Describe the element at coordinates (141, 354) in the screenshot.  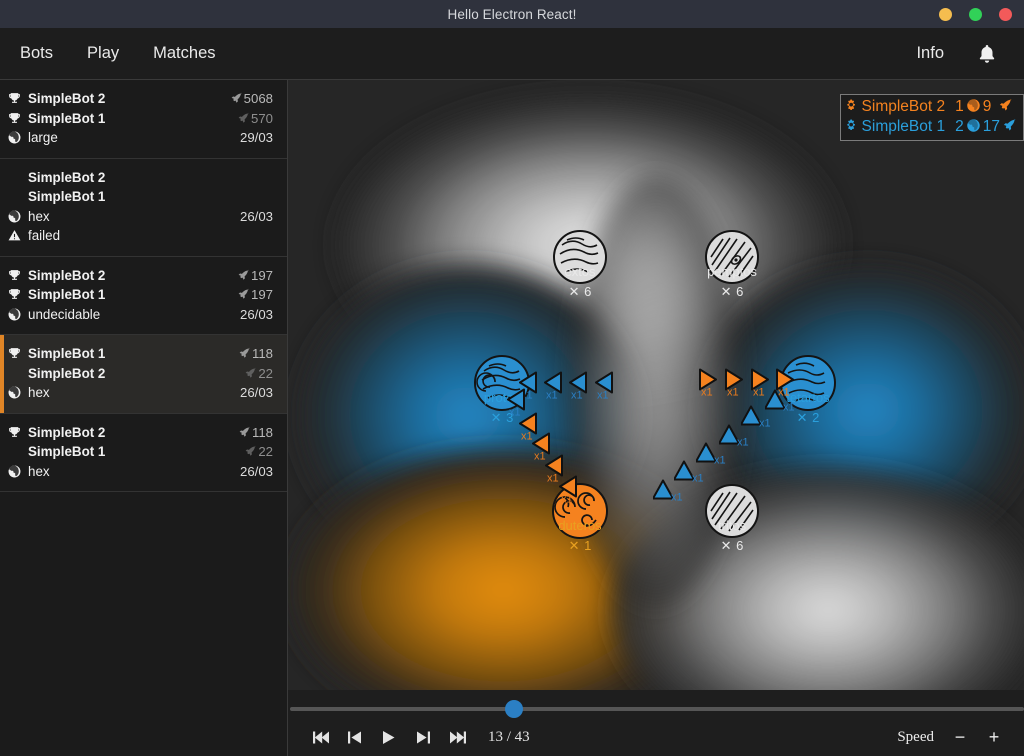
I see `match-player-row: SimpleBot 1 118` at that location.